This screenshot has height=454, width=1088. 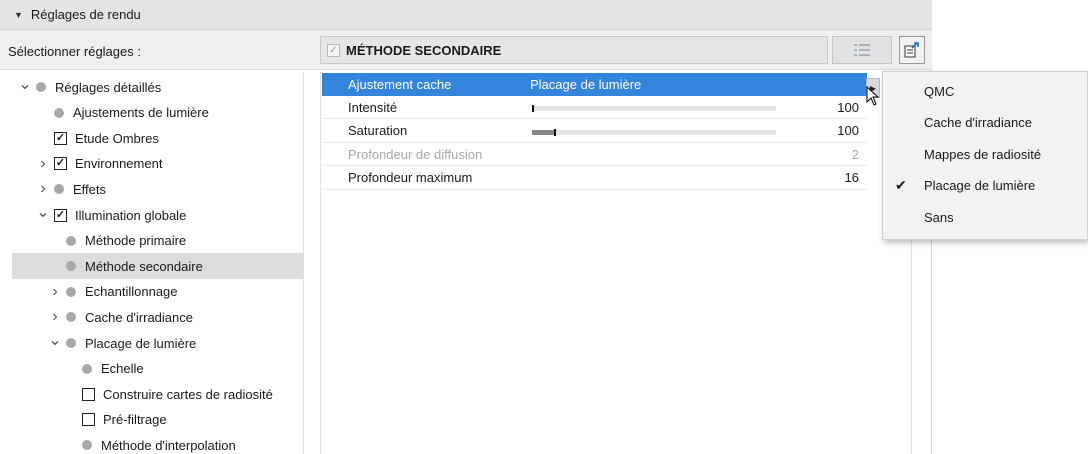 I want to click on tree-item: Echelle, so click(x=157, y=369).